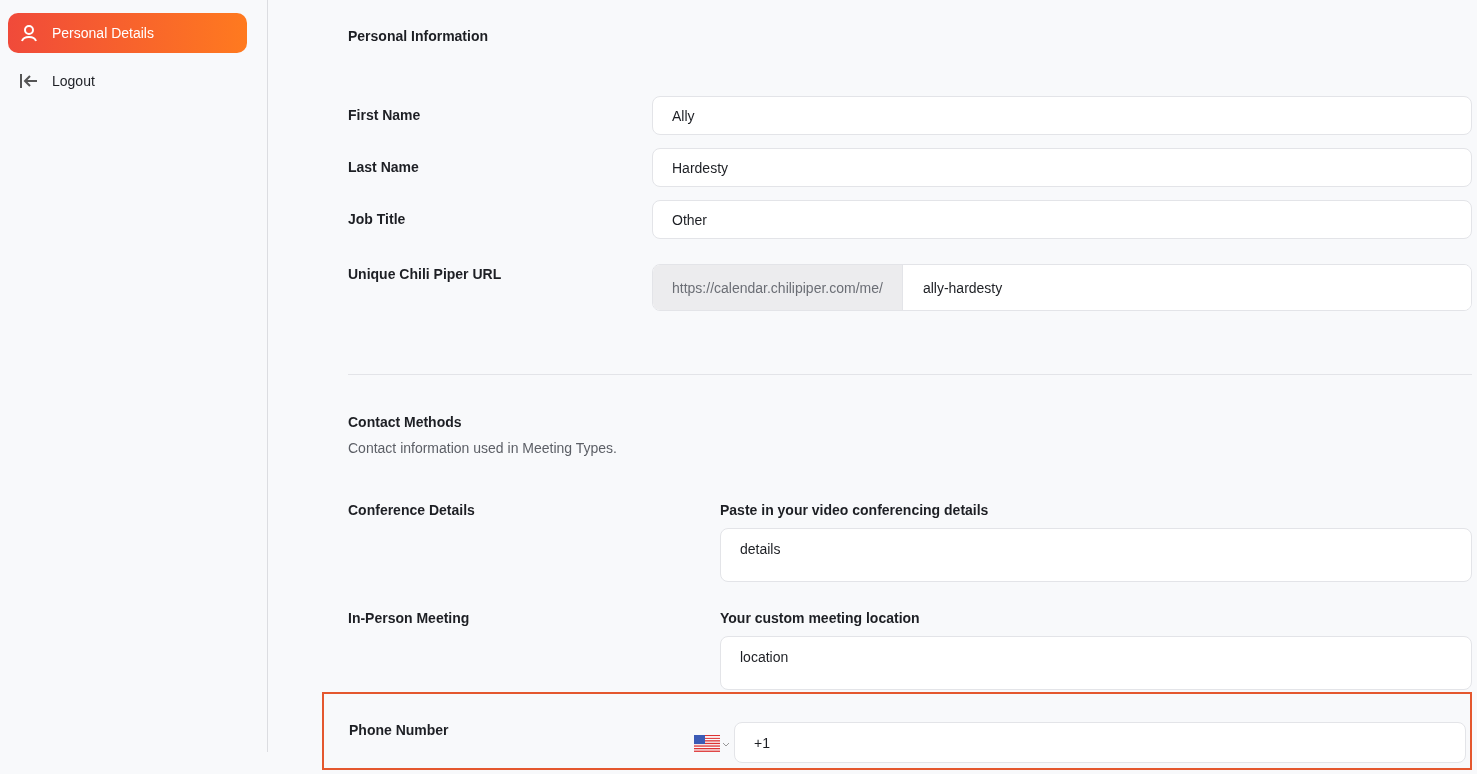  What do you see at coordinates (707, 744) in the screenshot?
I see `flag-icon` at bounding box center [707, 744].